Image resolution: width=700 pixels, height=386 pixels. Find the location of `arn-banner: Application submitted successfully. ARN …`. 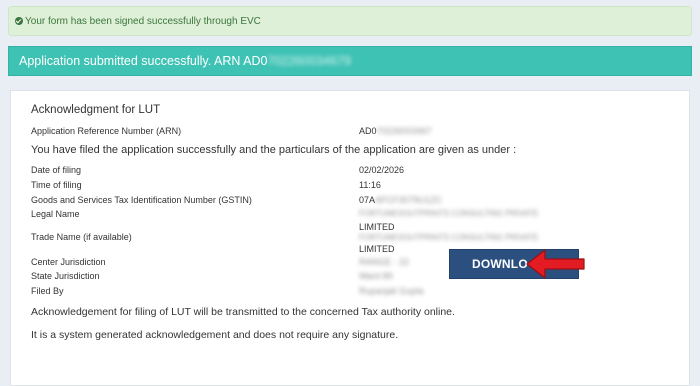

arn-banner: Application submitted successfully. ARN … is located at coordinates (350, 61).